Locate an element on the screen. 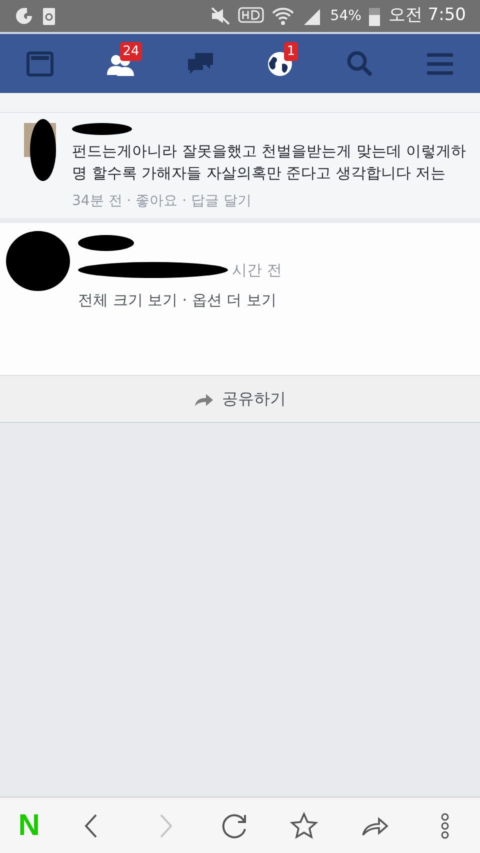  comment-text: 펀드는게아니라 잘못을했고 천벌을받는게 맞는데 이렇게하명 할수록 가해자들 자살의혹만 준다고 생각합니다 저는 is located at coordinates (270, 162).